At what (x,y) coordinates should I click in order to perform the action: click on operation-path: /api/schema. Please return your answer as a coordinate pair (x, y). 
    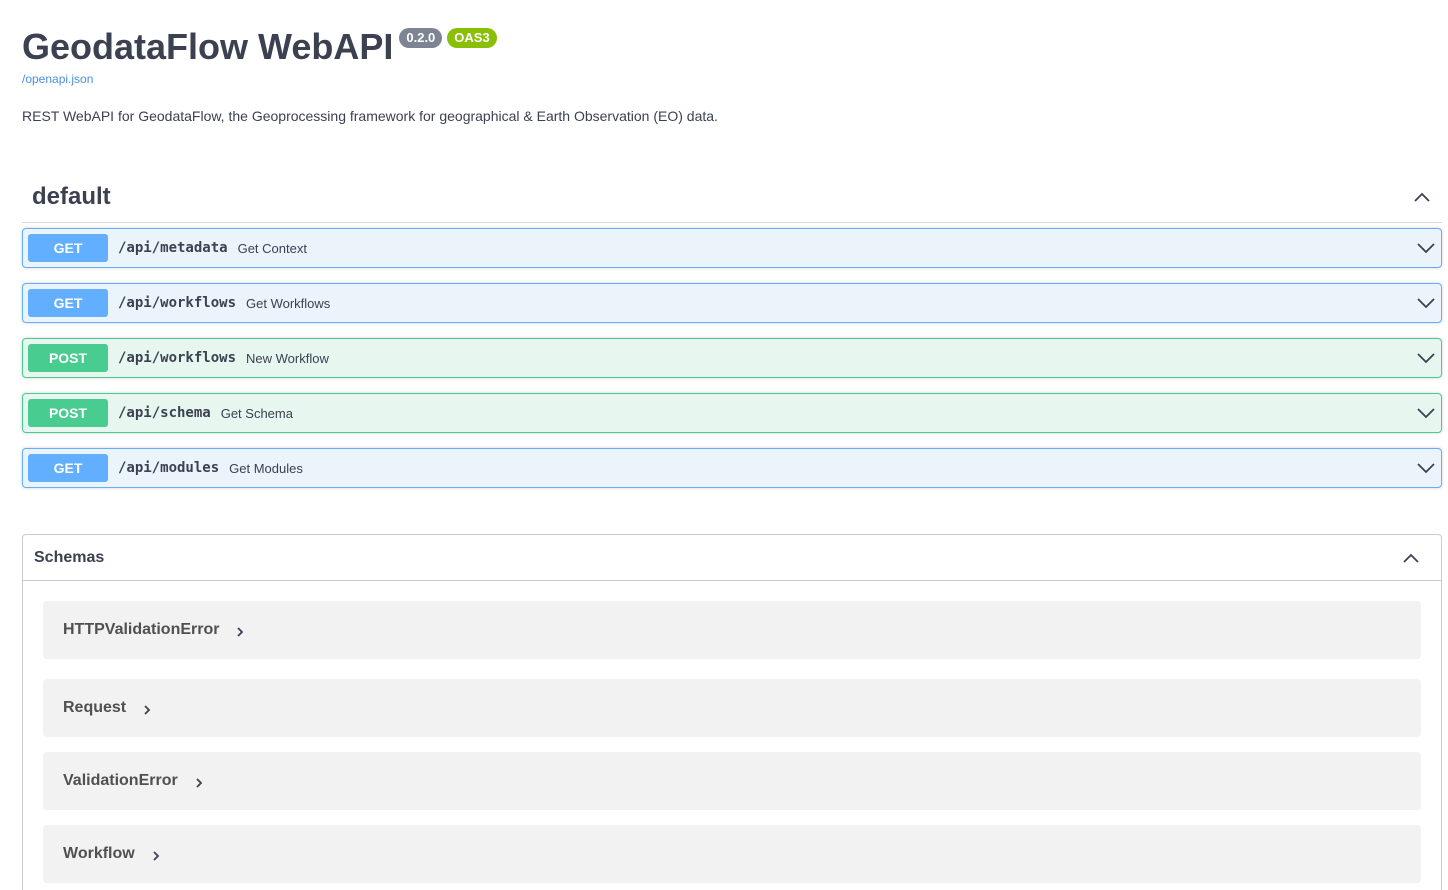
    Looking at the image, I should click on (164, 413).